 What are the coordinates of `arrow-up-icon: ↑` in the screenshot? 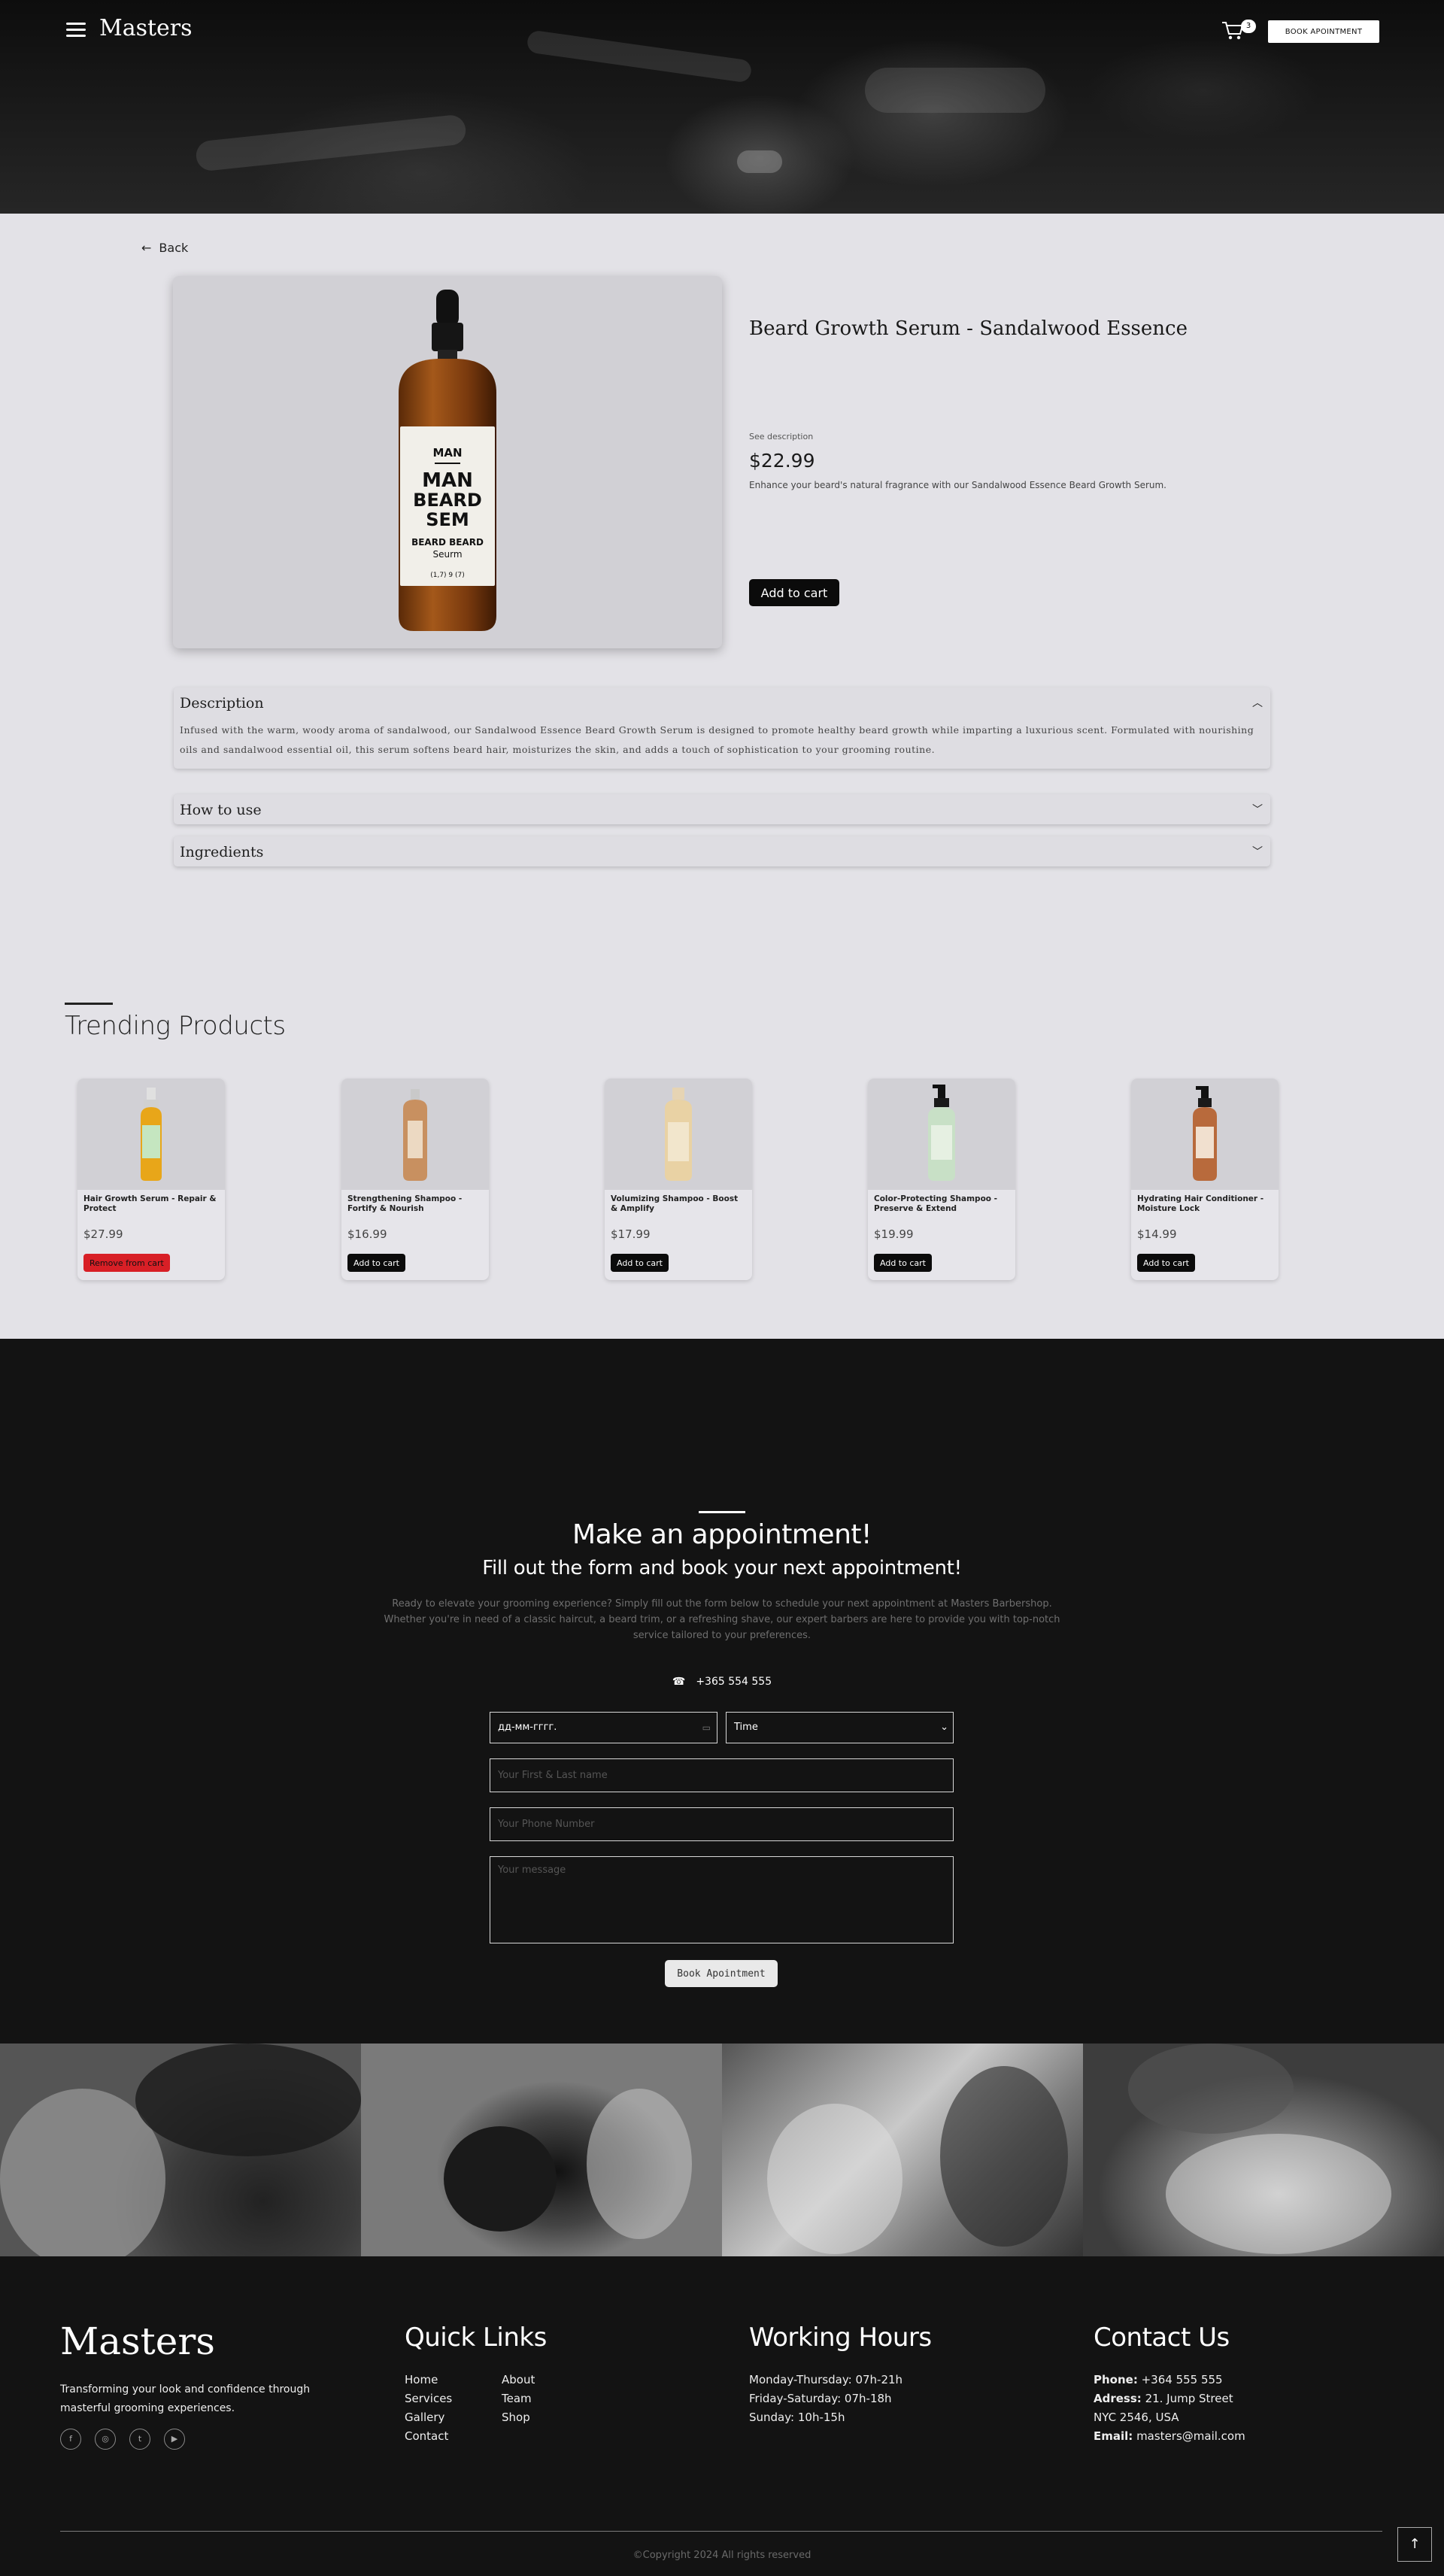 It's located at (1415, 2544).